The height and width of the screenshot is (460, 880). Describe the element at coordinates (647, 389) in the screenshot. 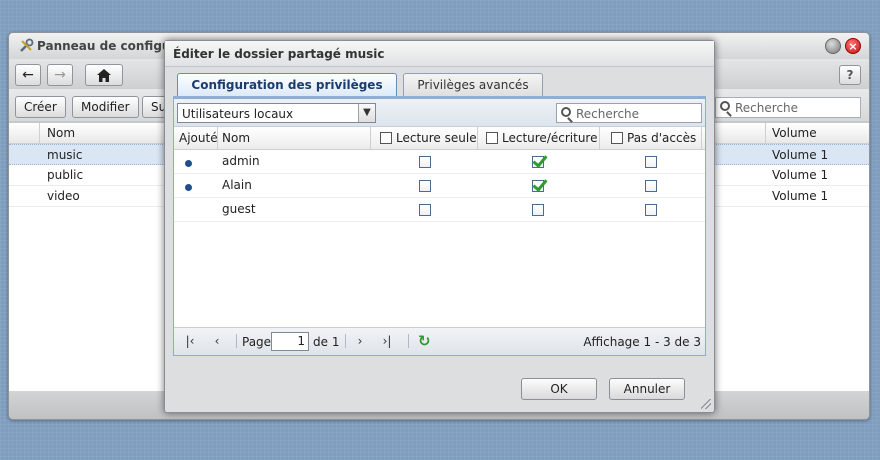

I see `cancel-button: Annuler` at that location.